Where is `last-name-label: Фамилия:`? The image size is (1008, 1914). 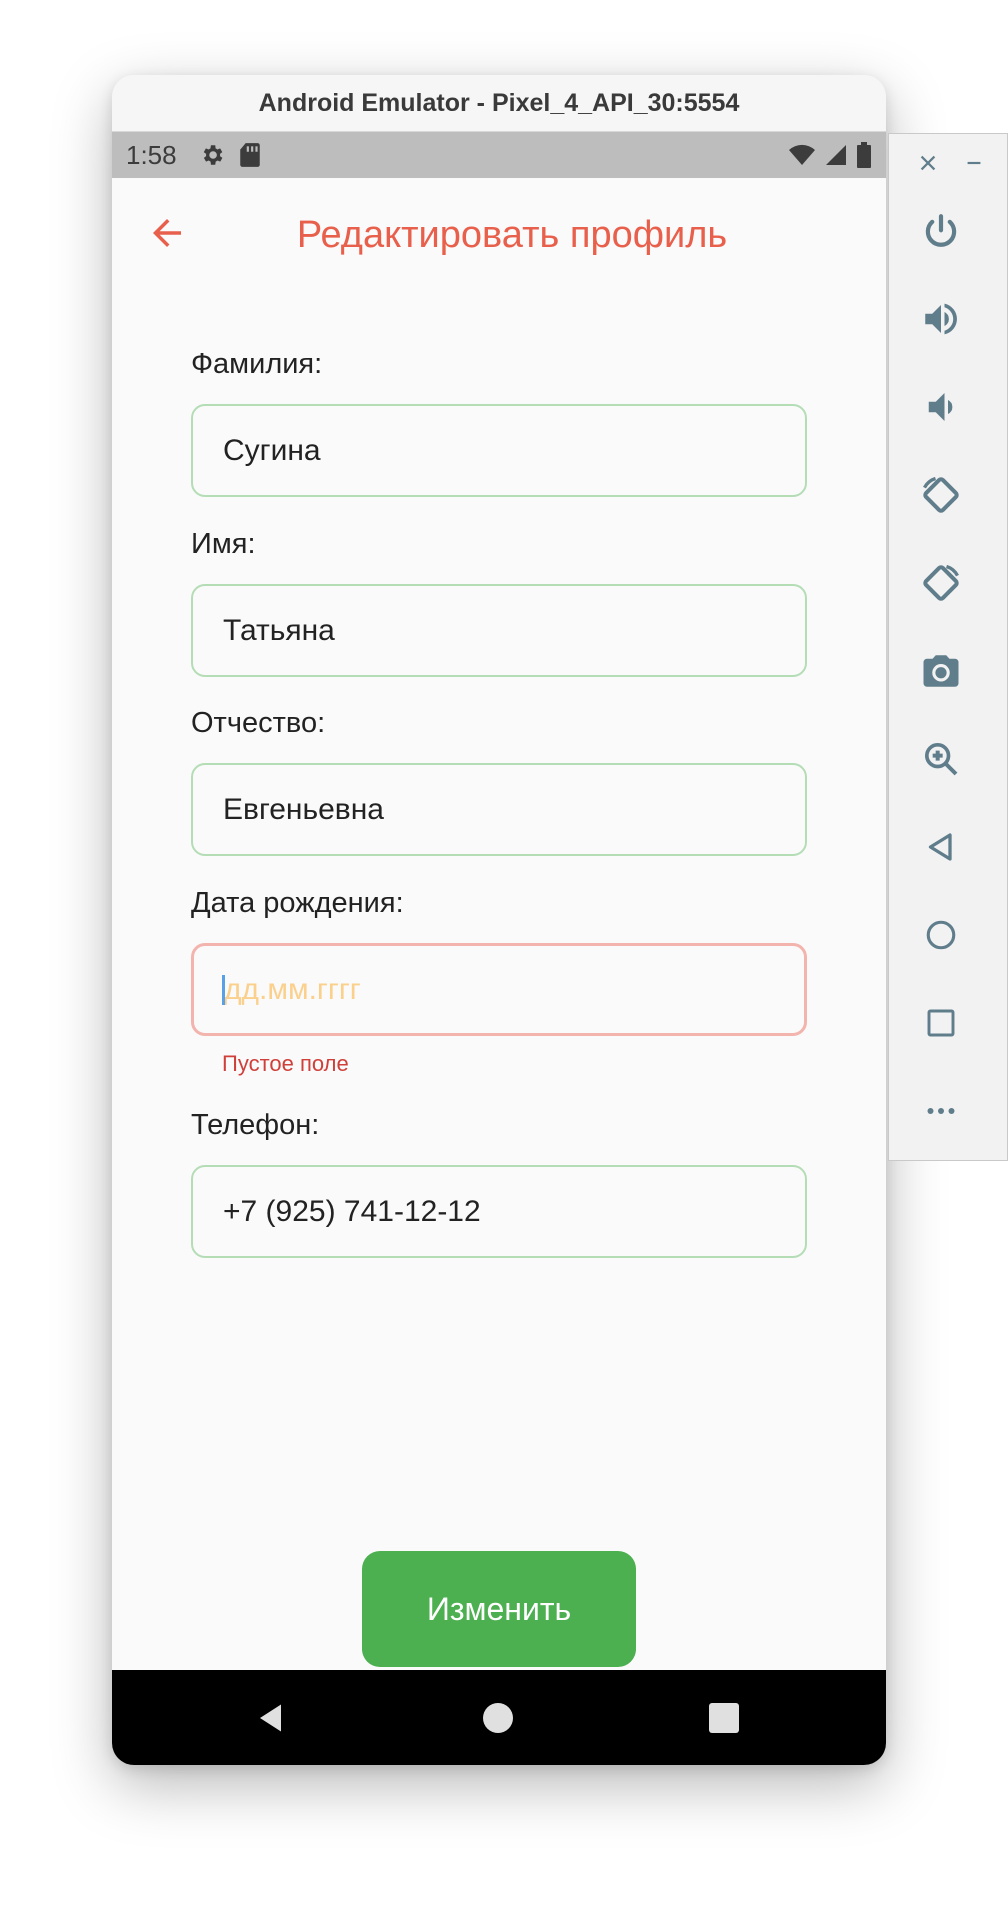
last-name-label: Фамилия: is located at coordinates (257, 364).